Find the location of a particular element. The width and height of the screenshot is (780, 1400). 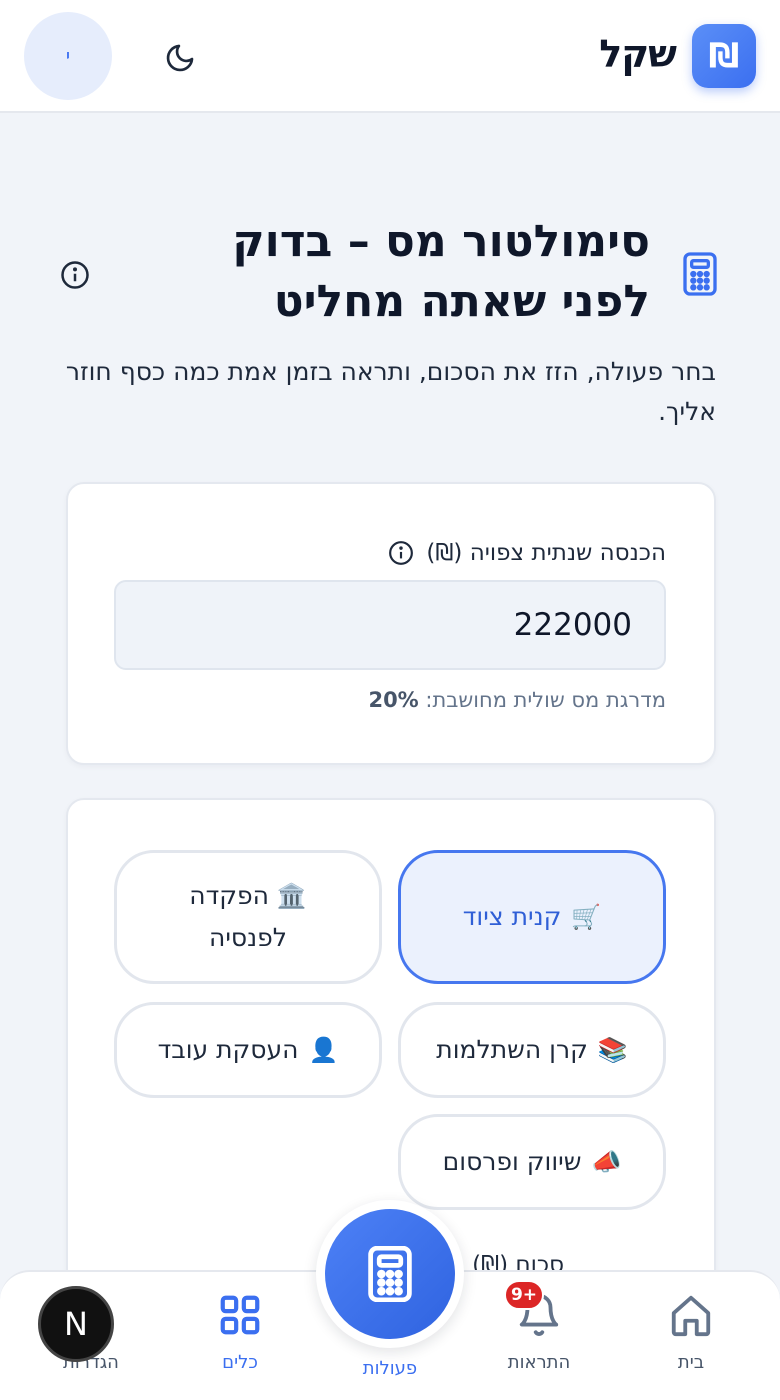

tax-bracket-label: מדרגת מס שולית מחושבת: is located at coordinates (545, 700).